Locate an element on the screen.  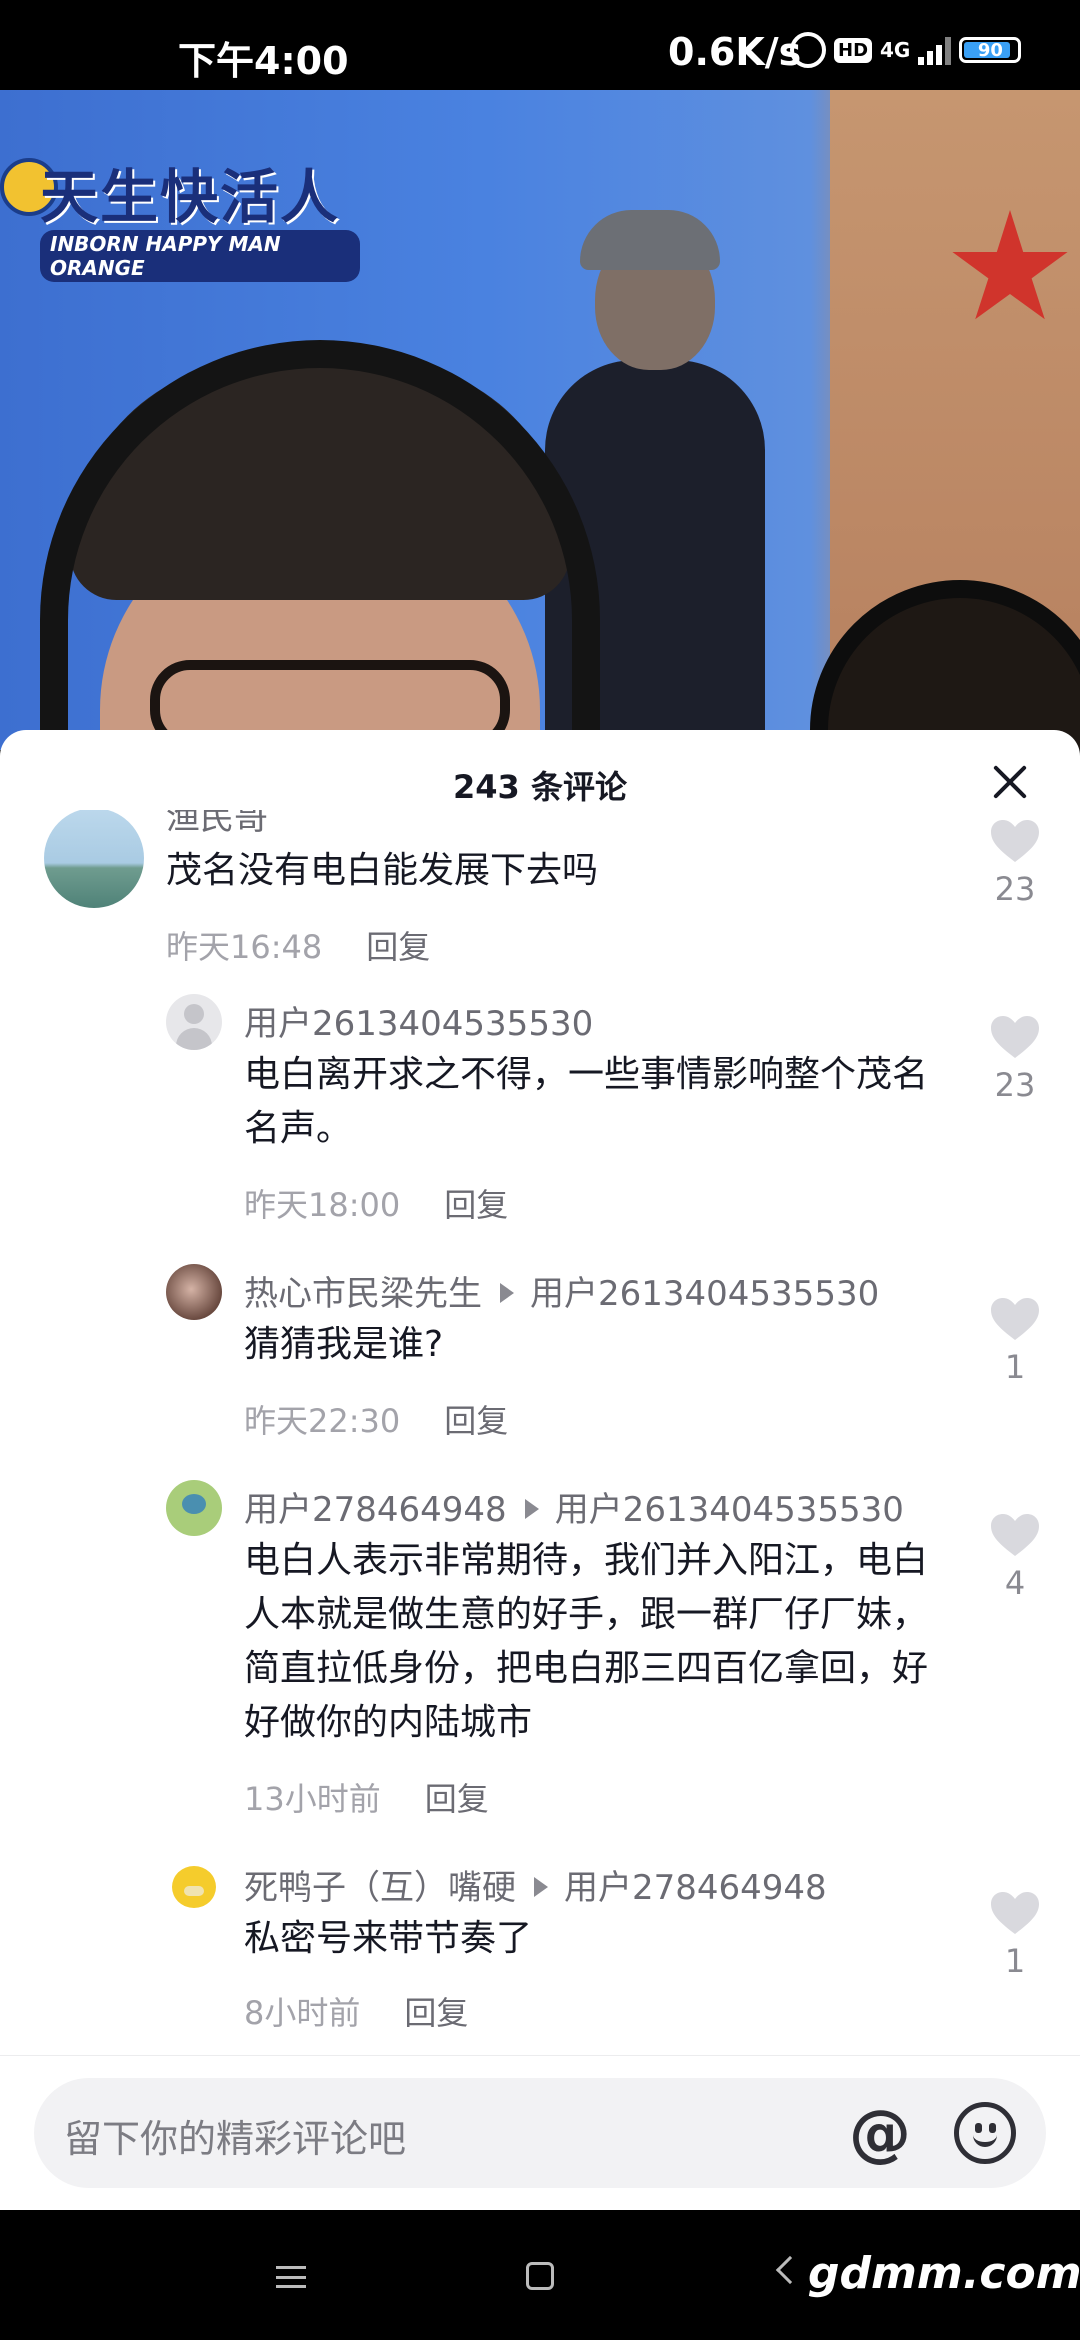
comment-meta: 昨天22:30 回复 is located at coordinates (376, 1419).